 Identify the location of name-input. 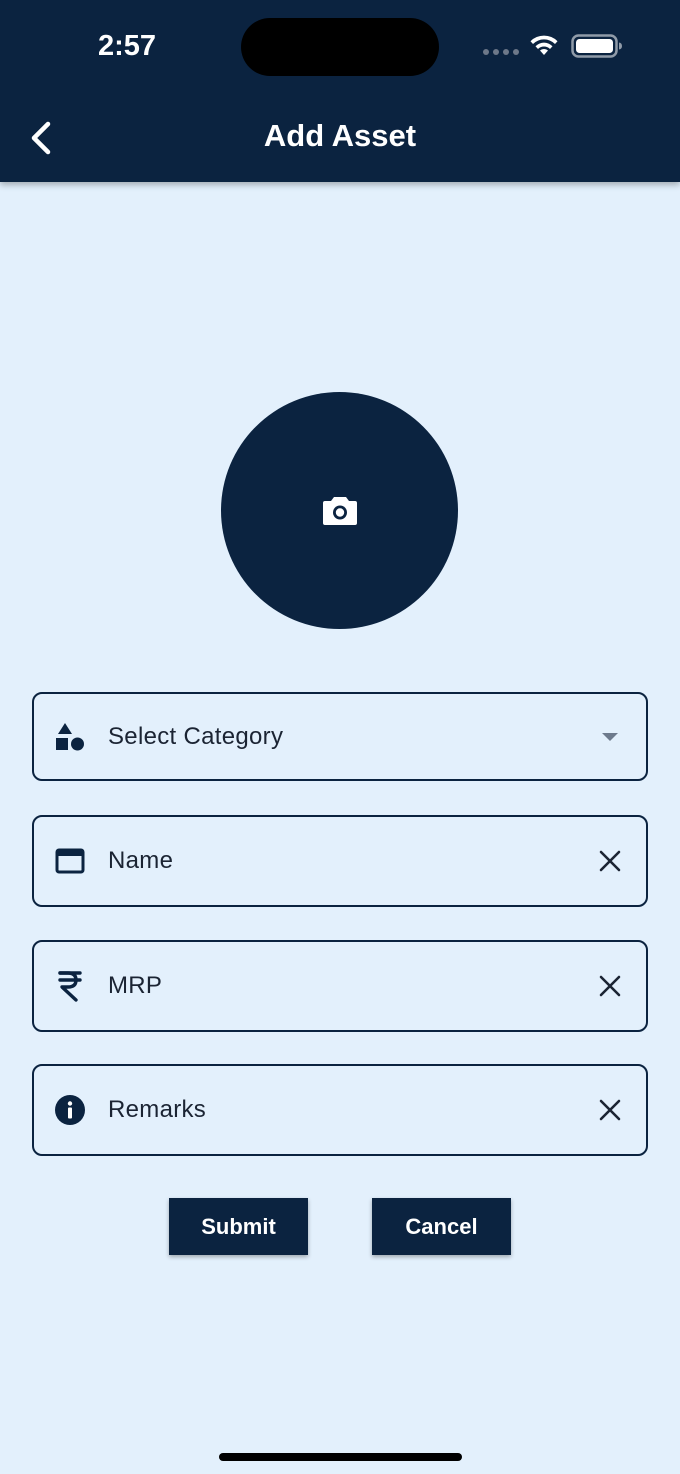
(338, 861).